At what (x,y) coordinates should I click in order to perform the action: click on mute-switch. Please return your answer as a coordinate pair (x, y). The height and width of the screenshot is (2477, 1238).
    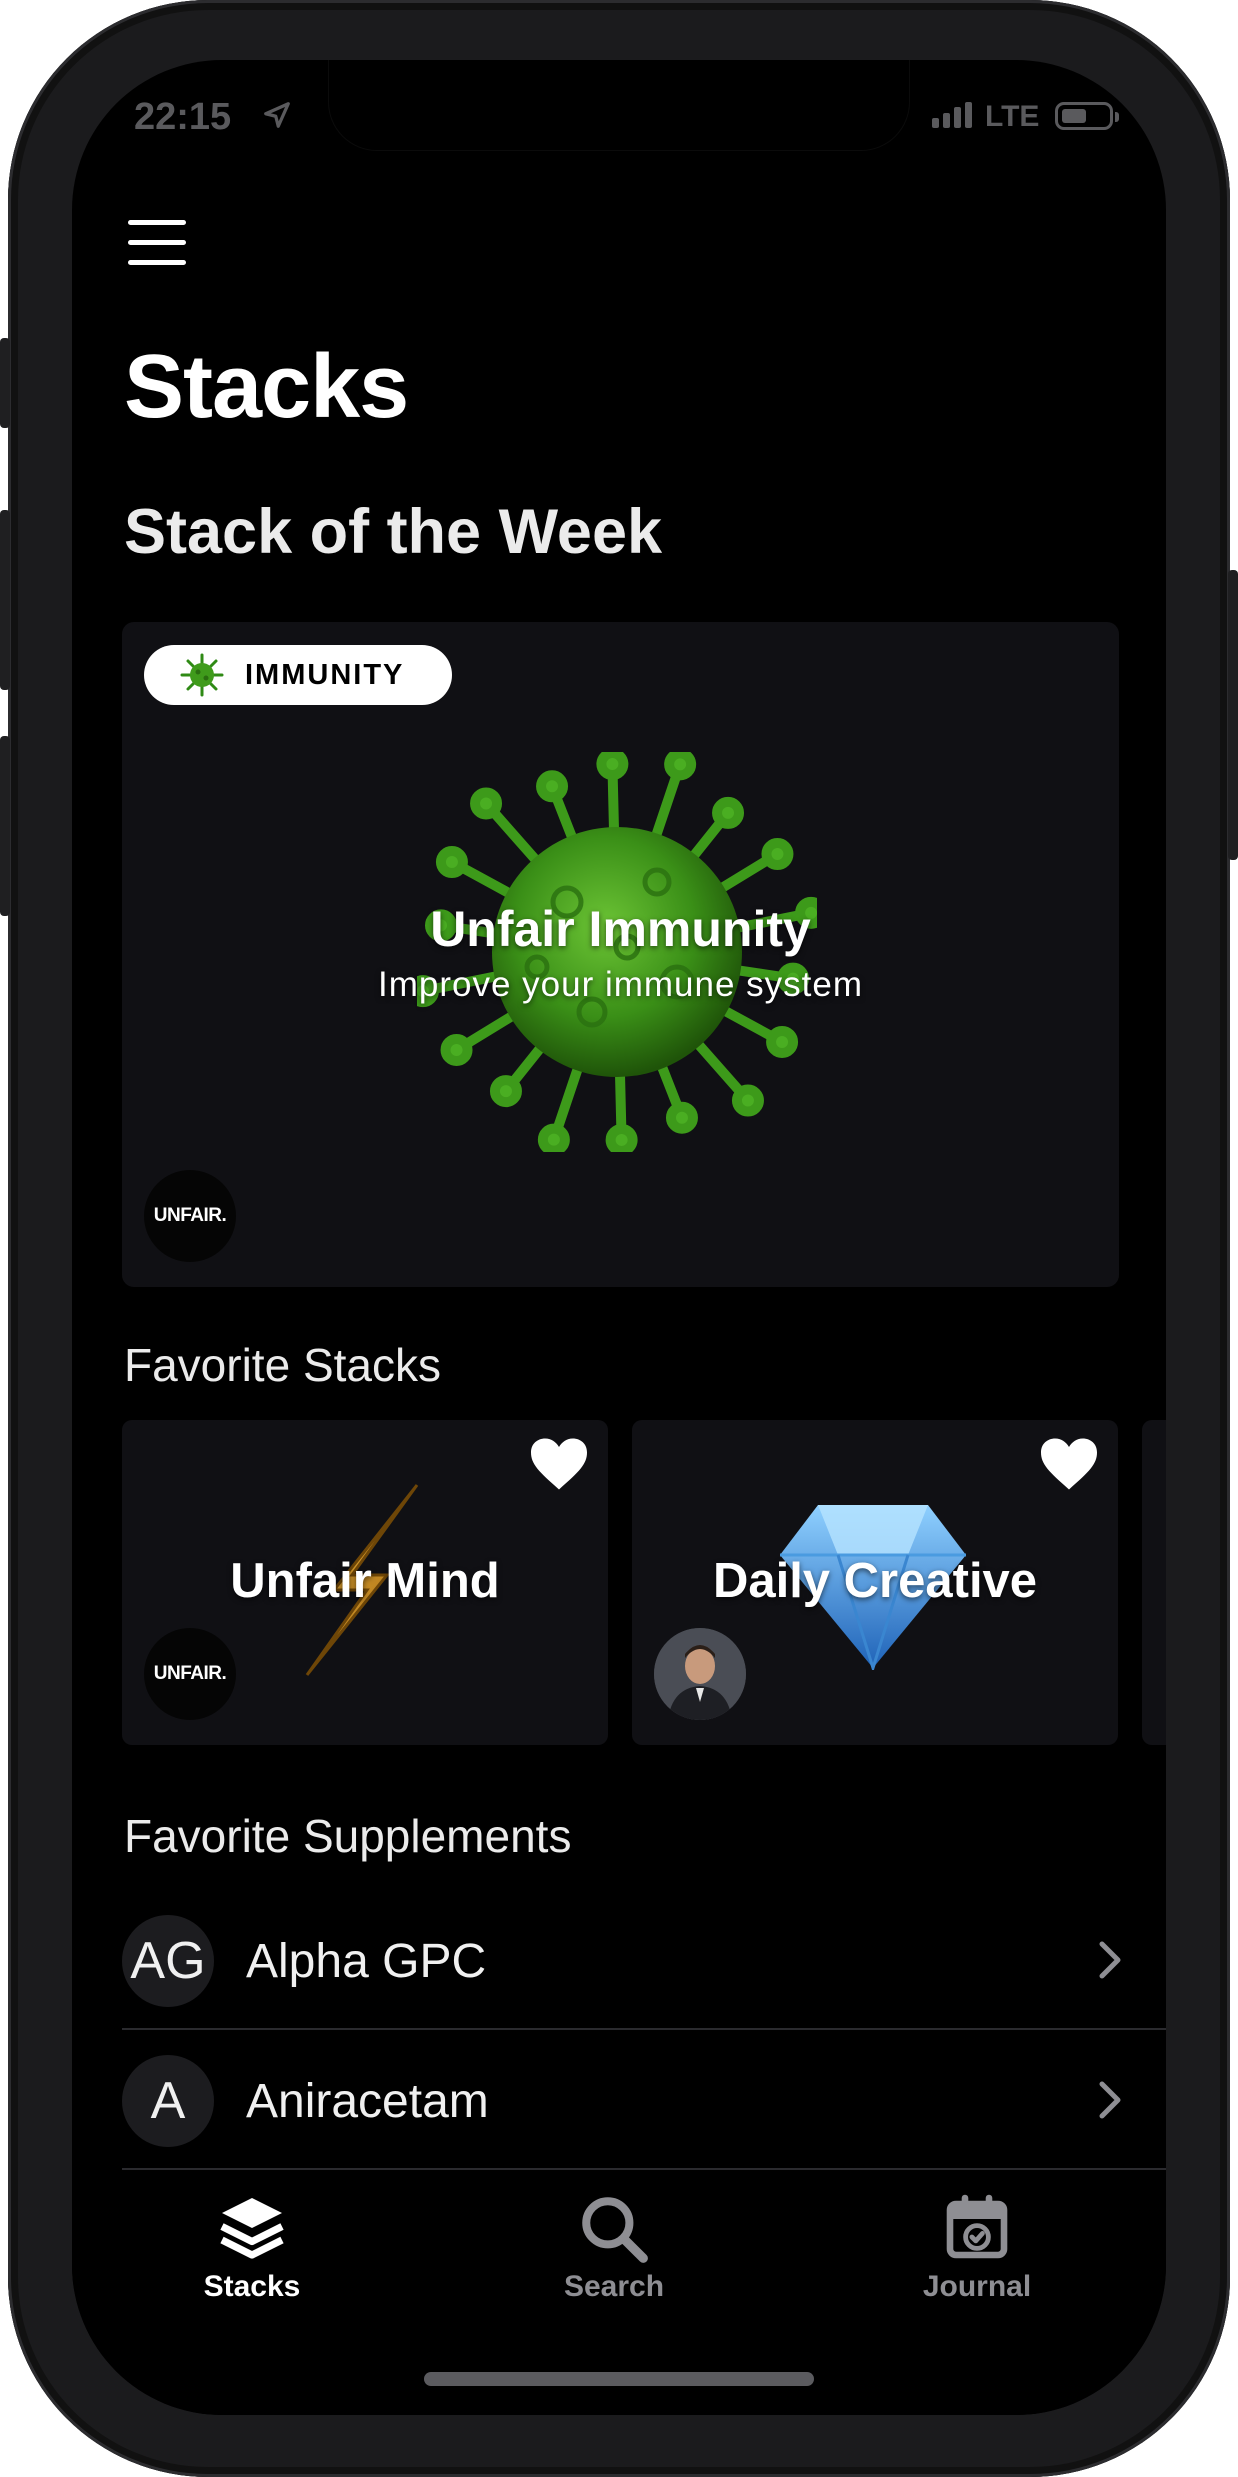
    Looking at the image, I should click on (5, 383).